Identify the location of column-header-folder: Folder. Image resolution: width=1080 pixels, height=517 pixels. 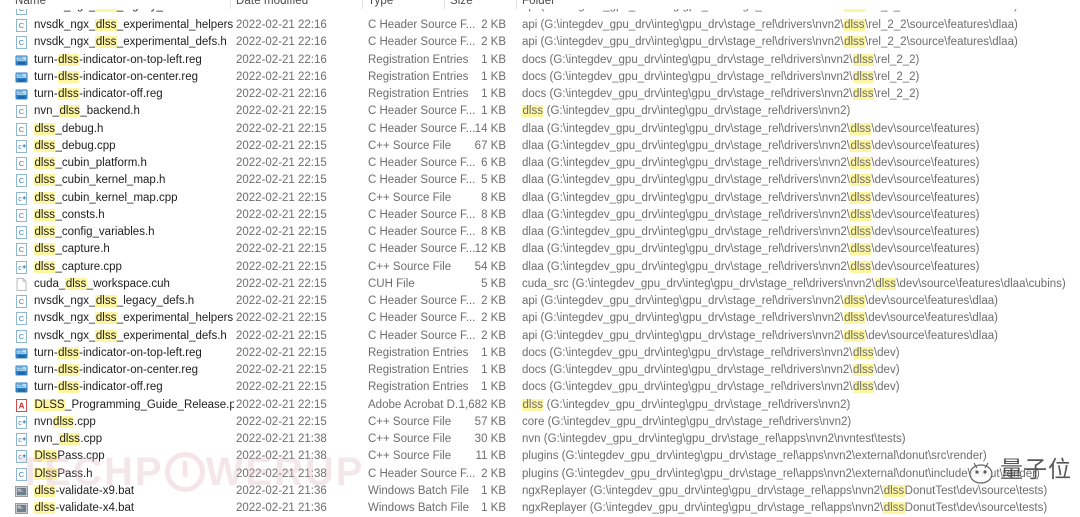
(538, 3).